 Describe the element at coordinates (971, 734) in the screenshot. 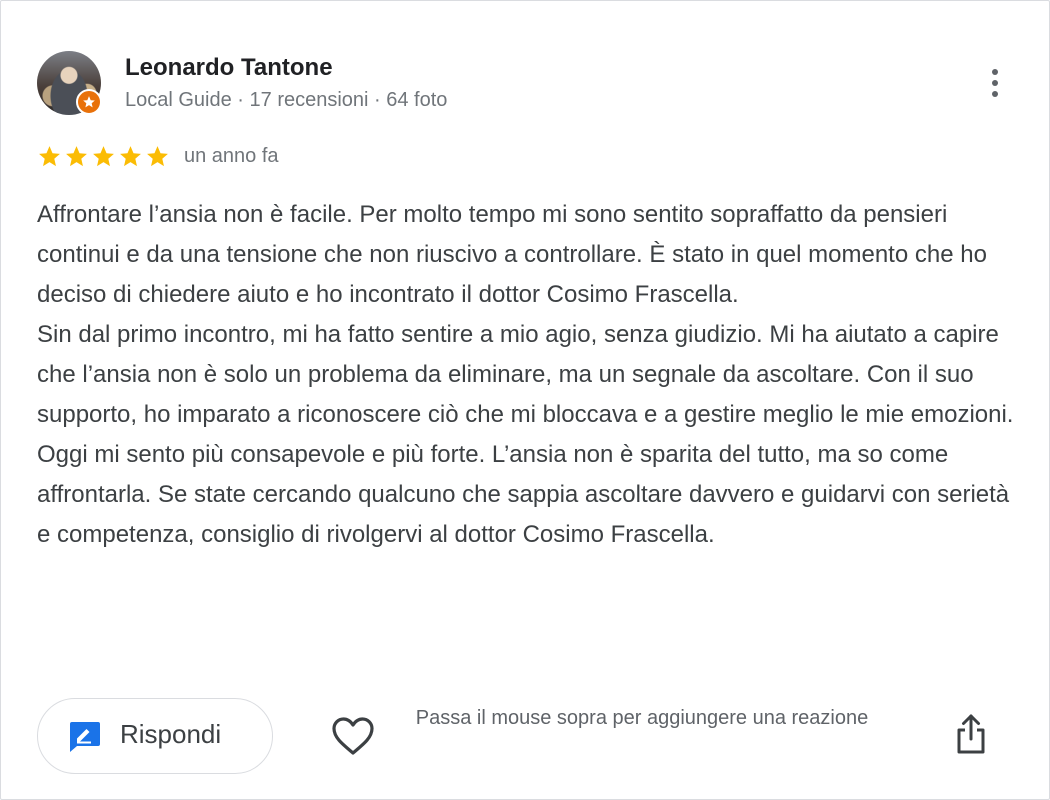

I see `share-icon` at that location.